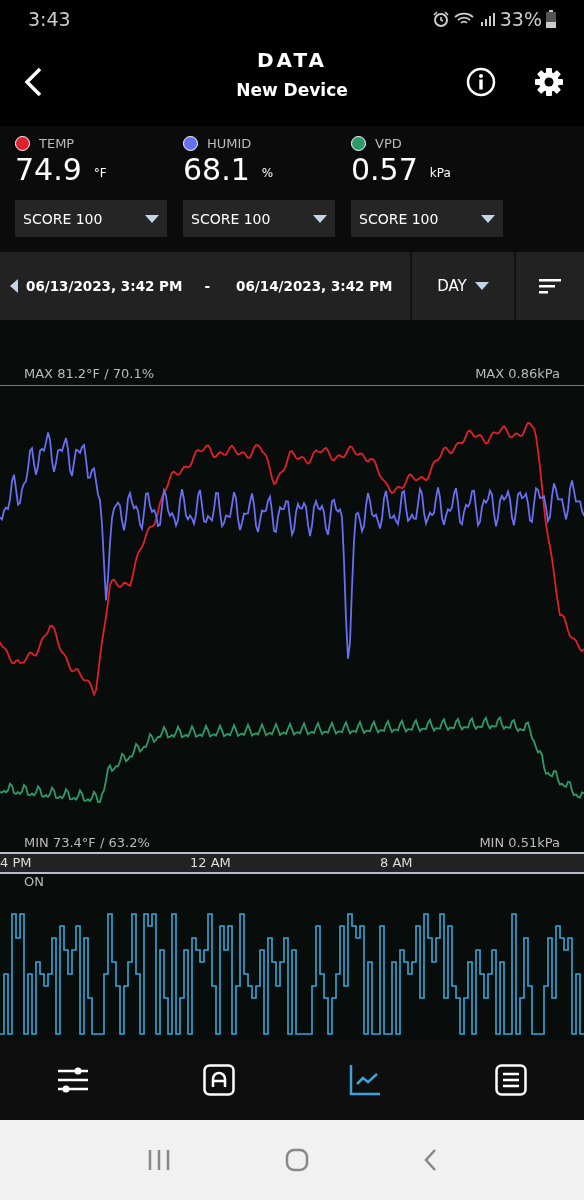 The height and width of the screenshot is (1200, 584). Describe the element at coordinates (216, 169) in the screenshot. I see `sensor-value: 68.1` at that location.